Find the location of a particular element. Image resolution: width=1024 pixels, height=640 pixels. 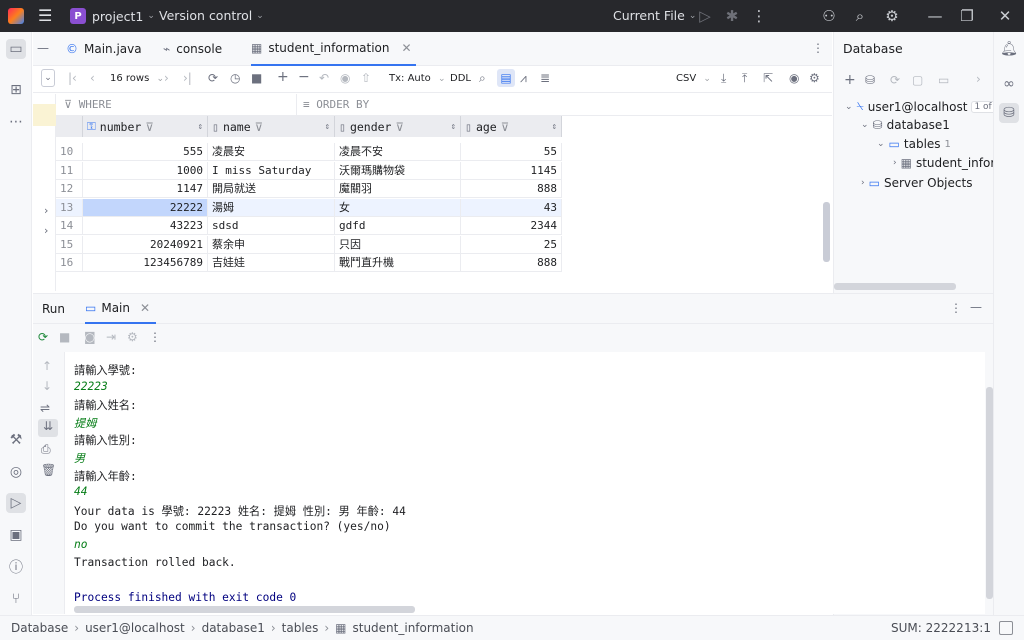

breadcrumb-item: Database is located at coordinates (39, 628).